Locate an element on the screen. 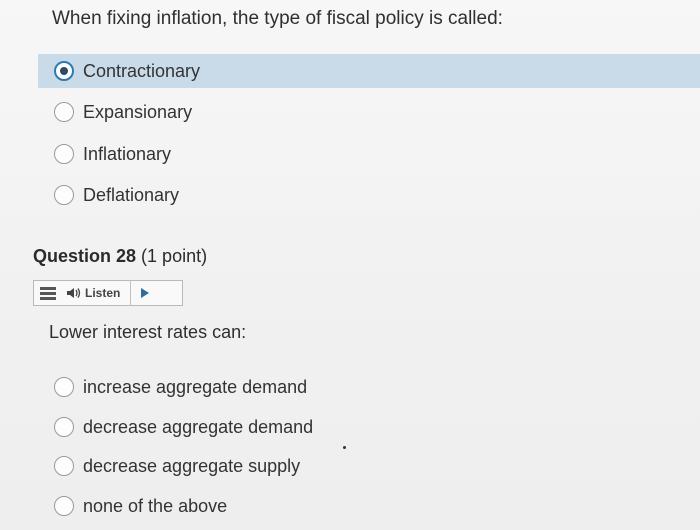 The width and height of the screenshot is (700, 530). listen-label: Listen is located at coordinates (103, 293).